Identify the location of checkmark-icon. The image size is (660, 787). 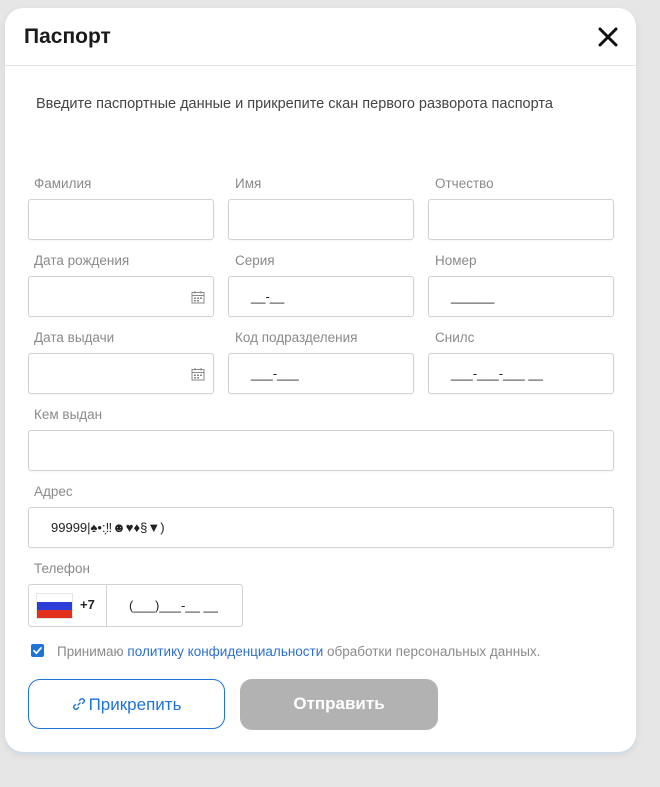
(37, 651).